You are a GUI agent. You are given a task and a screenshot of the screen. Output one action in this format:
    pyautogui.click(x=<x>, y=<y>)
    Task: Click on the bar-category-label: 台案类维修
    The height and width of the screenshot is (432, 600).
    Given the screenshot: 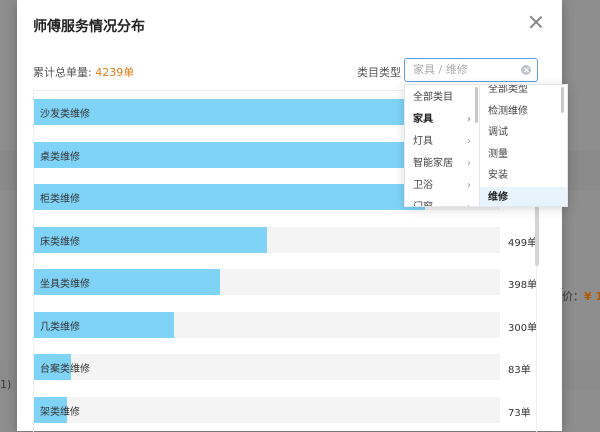 What is the action you would take?
    pyautogui.click(x=65, y=369)
    